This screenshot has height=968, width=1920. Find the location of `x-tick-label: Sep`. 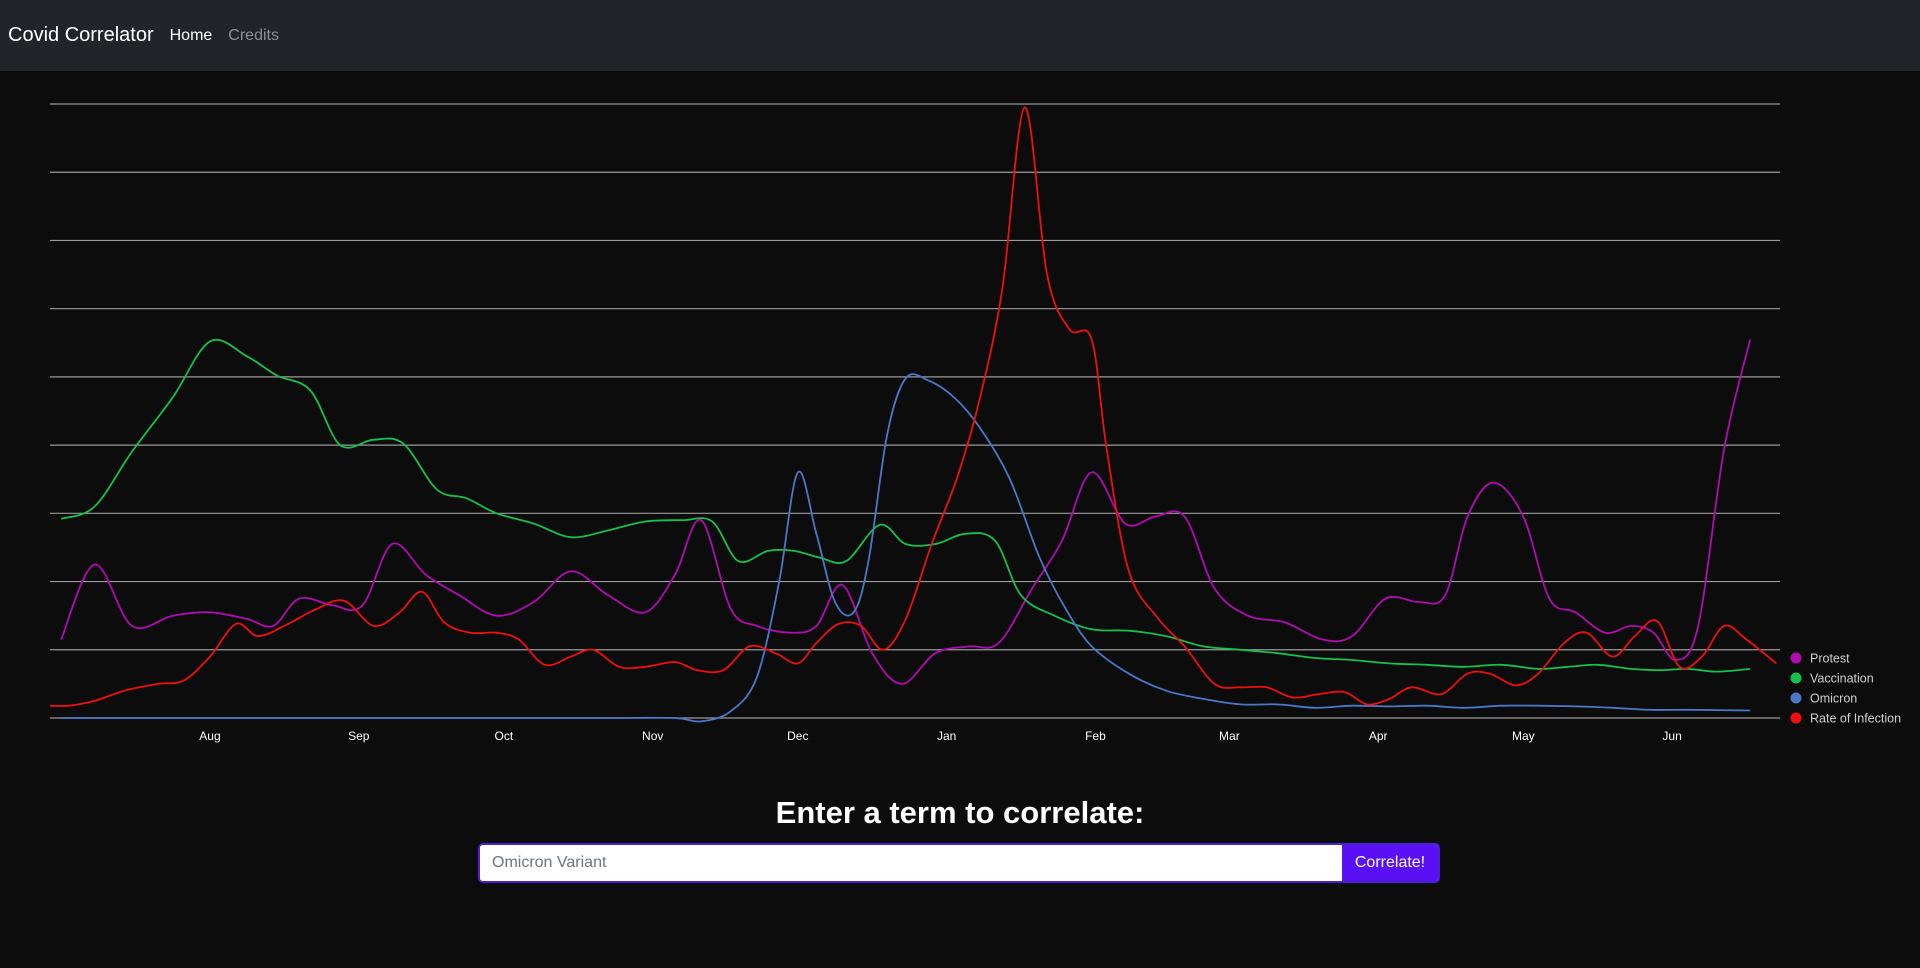

x-tick-label: Sep is located at coordinates (359, 736).